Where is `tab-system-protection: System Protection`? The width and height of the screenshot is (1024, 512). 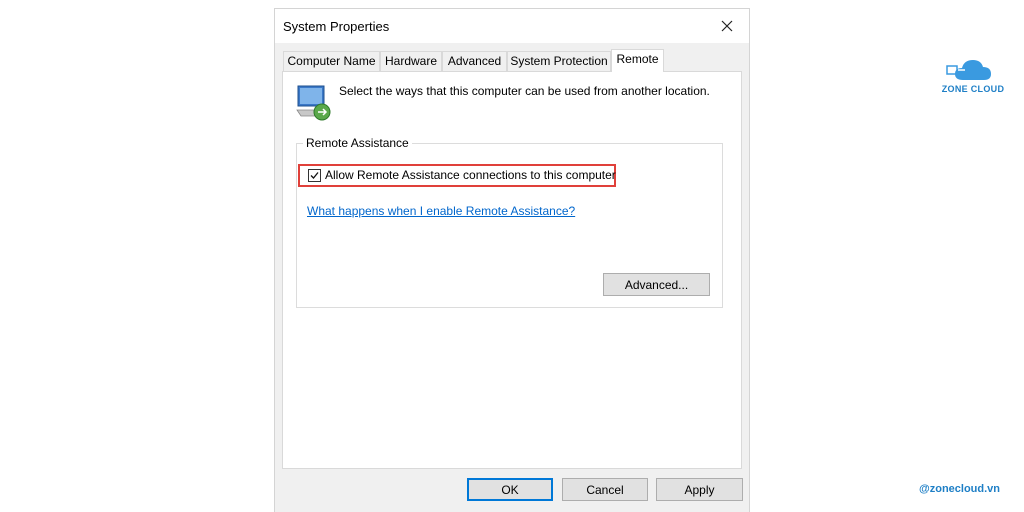
tab-system-protection: System Protection is located at coordinates (559, 61).